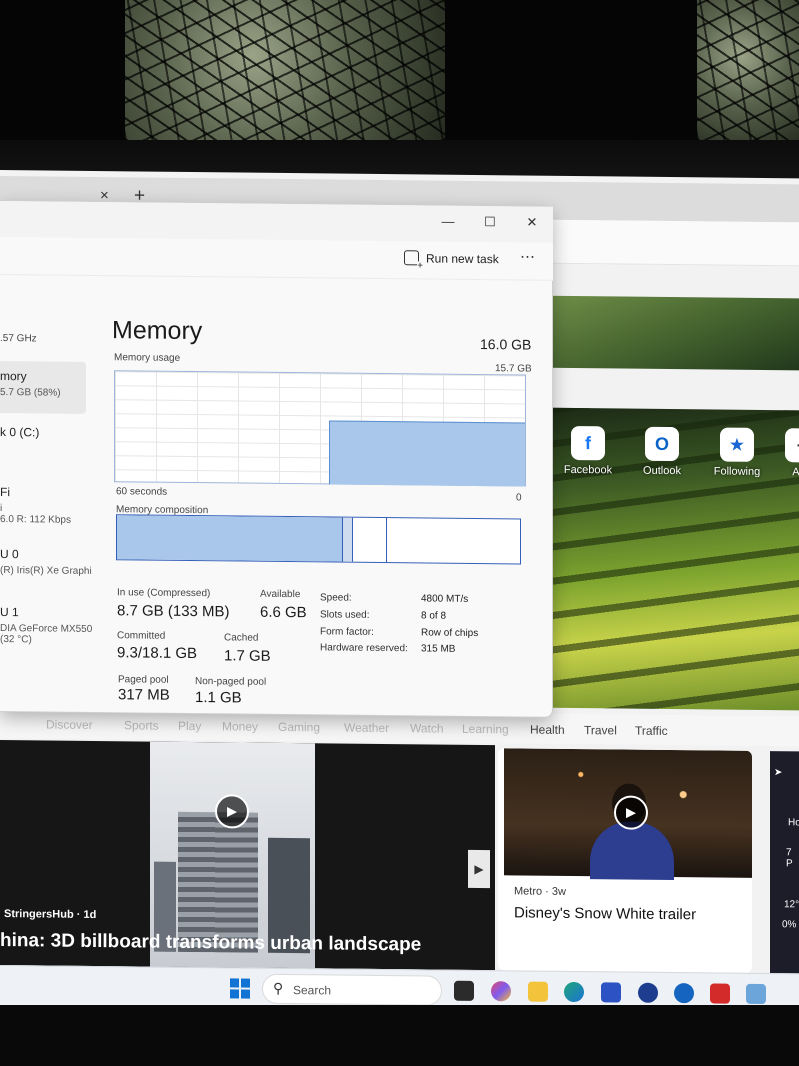 The image size is (799, 1066). I want to click on location-icon: ➤, so click(778, 773).